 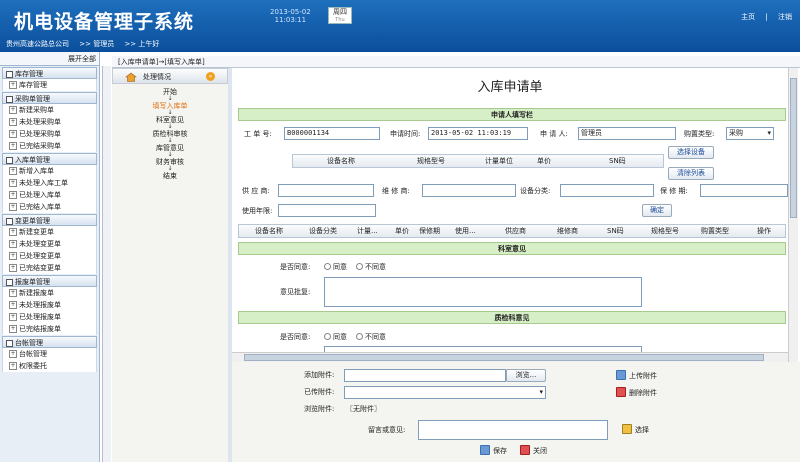 What do you see at coordinates (49, 366) in the screenshot?
I see `sidebar-item: 权限委托` at bounding box center [49, 366].